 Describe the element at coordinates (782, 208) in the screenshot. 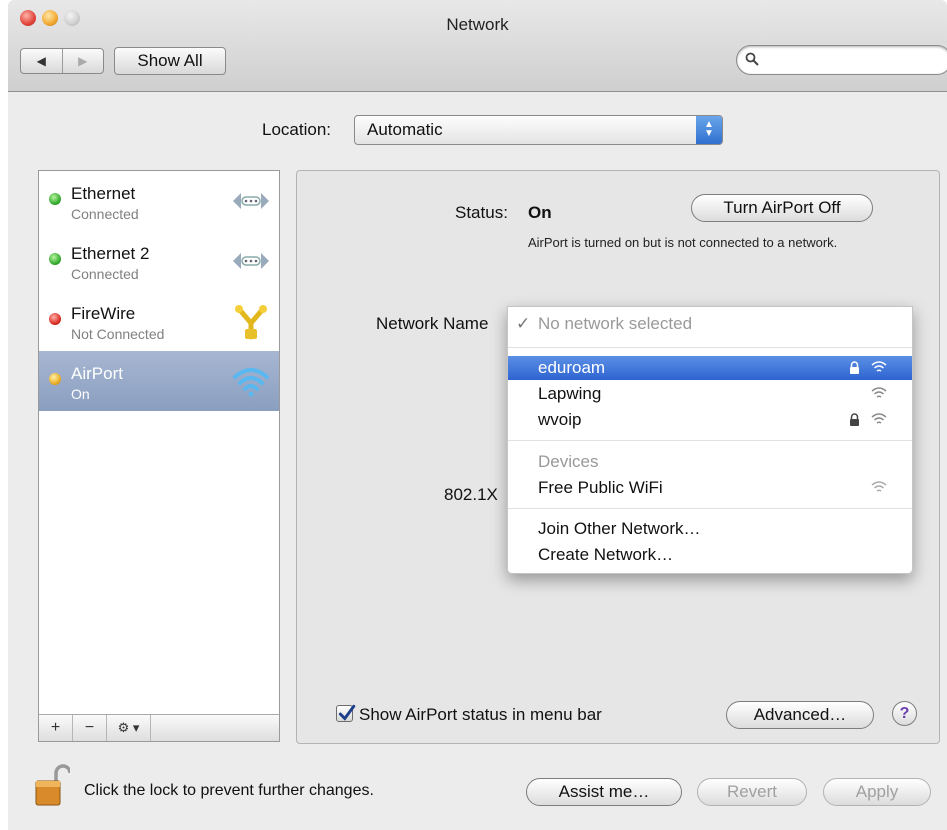

I see `turn-airport-off-button: Turn AirPort Off` at that location.